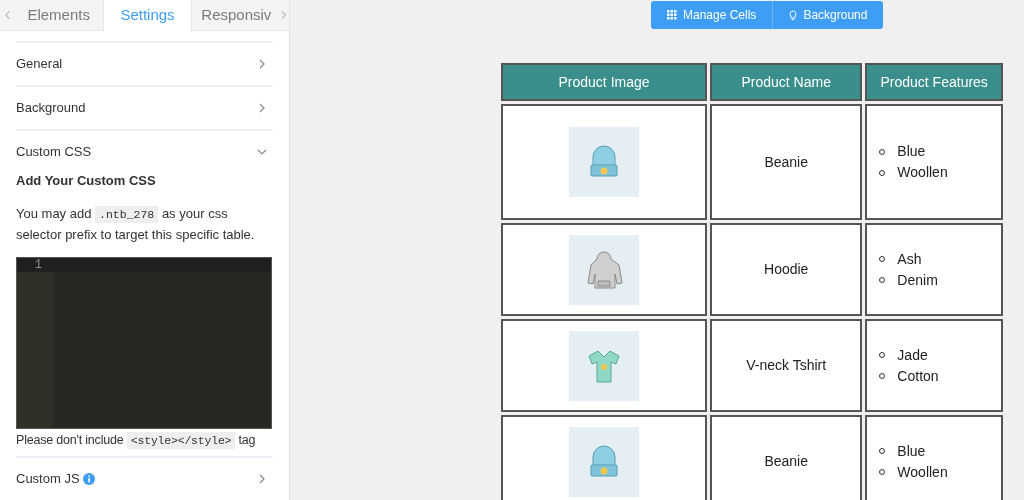 The image size is (1024, 500). Describe the element at coordinates (144, 63) in the screenshot. I see `accordion-header: General` at that location.